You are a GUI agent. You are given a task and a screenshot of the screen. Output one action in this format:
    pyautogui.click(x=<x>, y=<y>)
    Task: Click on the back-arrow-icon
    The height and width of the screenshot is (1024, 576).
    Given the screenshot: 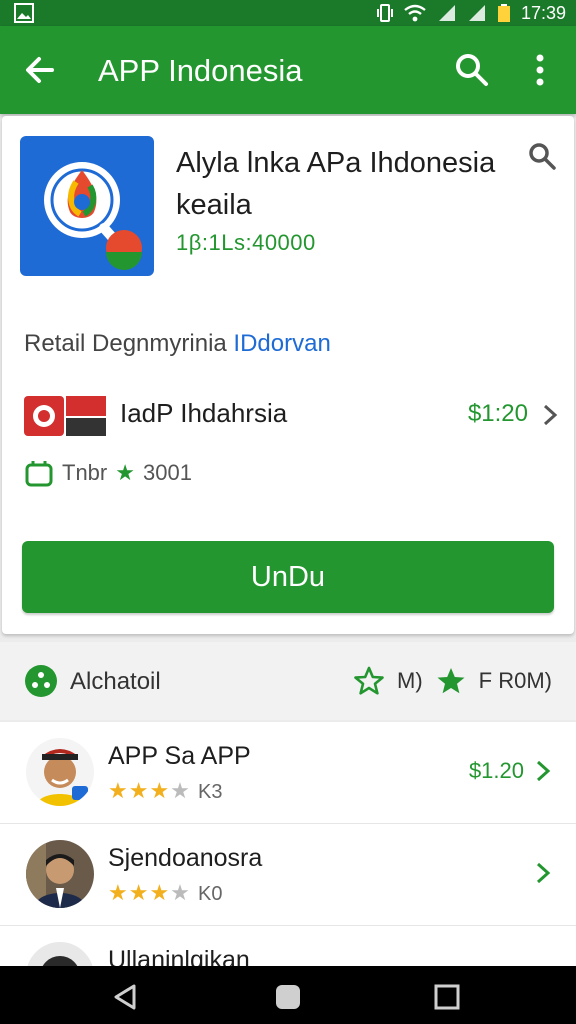 What is the action you would take?
    pyautogui.click(x=40, y=70)
    